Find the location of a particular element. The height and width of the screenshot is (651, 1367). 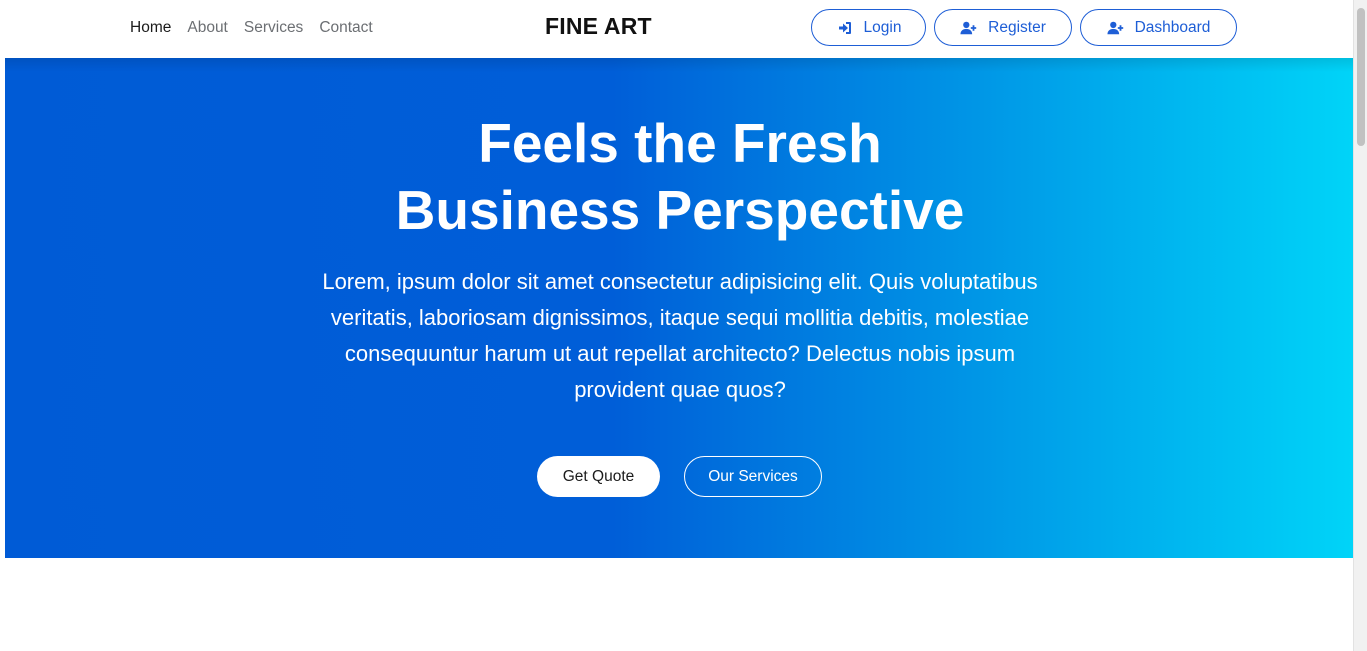

hero-top-shadow is located at coordinates (679, 65).